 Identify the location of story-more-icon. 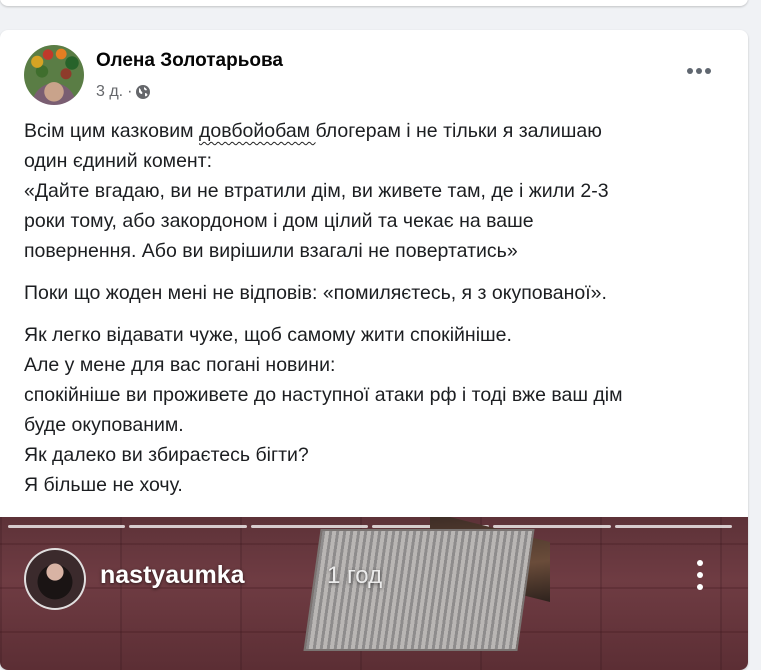
(700, 575).